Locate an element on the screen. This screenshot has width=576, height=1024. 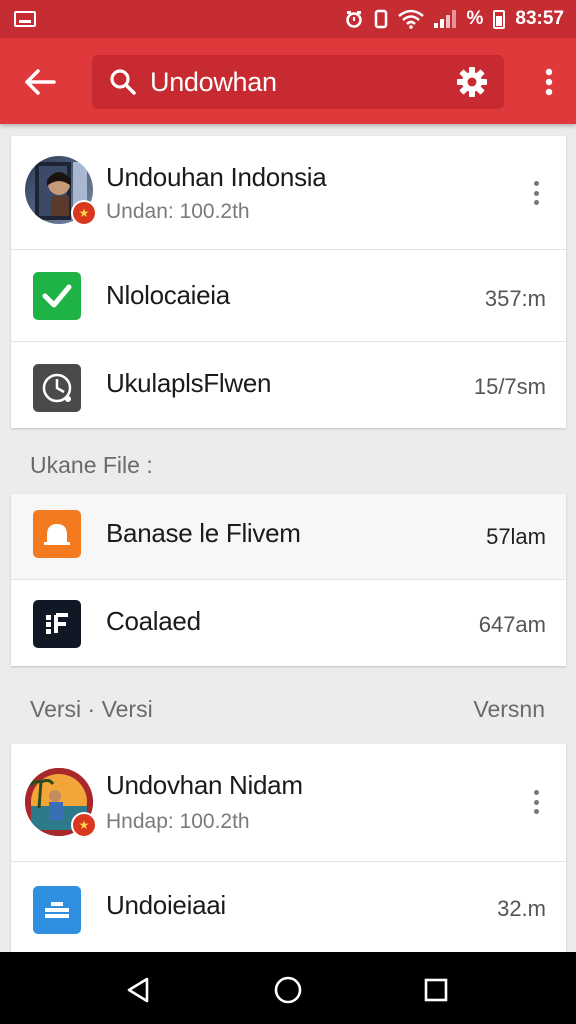
more-vert-icon is located at coordinates (549, 82).